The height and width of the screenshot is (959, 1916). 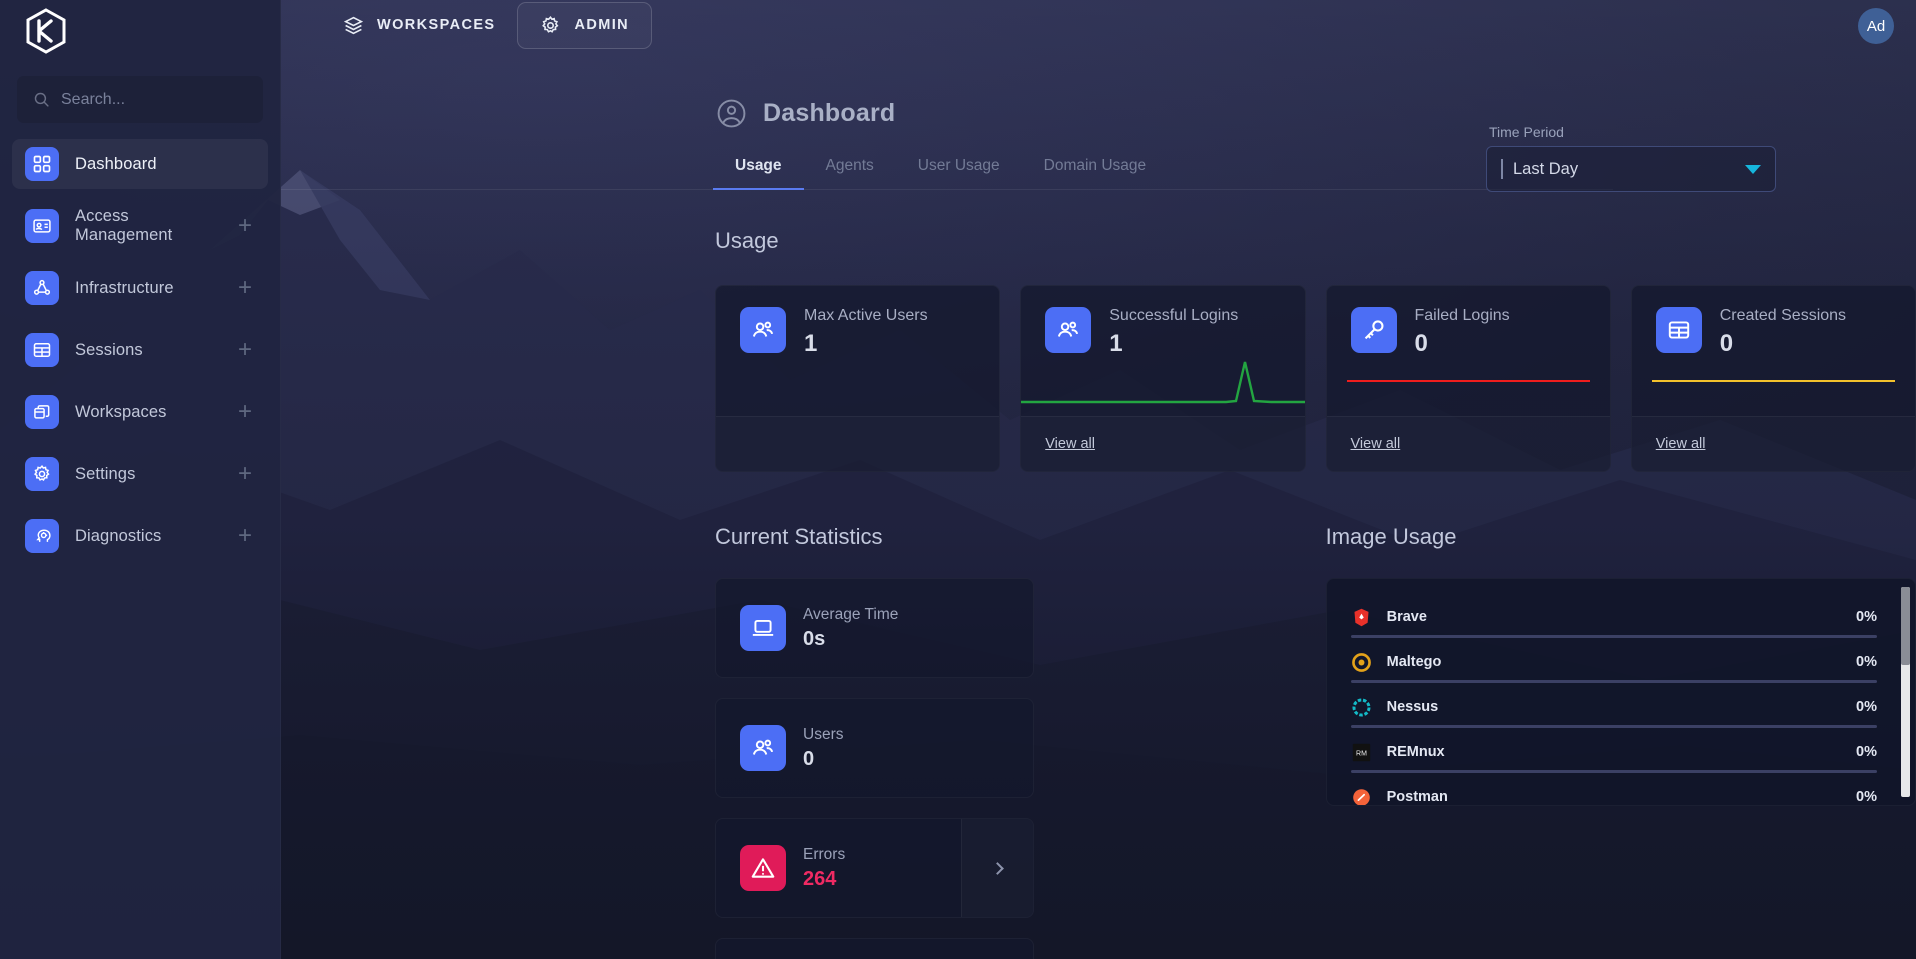 What do you see at coordinates (1462, 315) in the screenshot?
I see `usage-card-label: Failed Logins` at bounding box center [1462, 315].